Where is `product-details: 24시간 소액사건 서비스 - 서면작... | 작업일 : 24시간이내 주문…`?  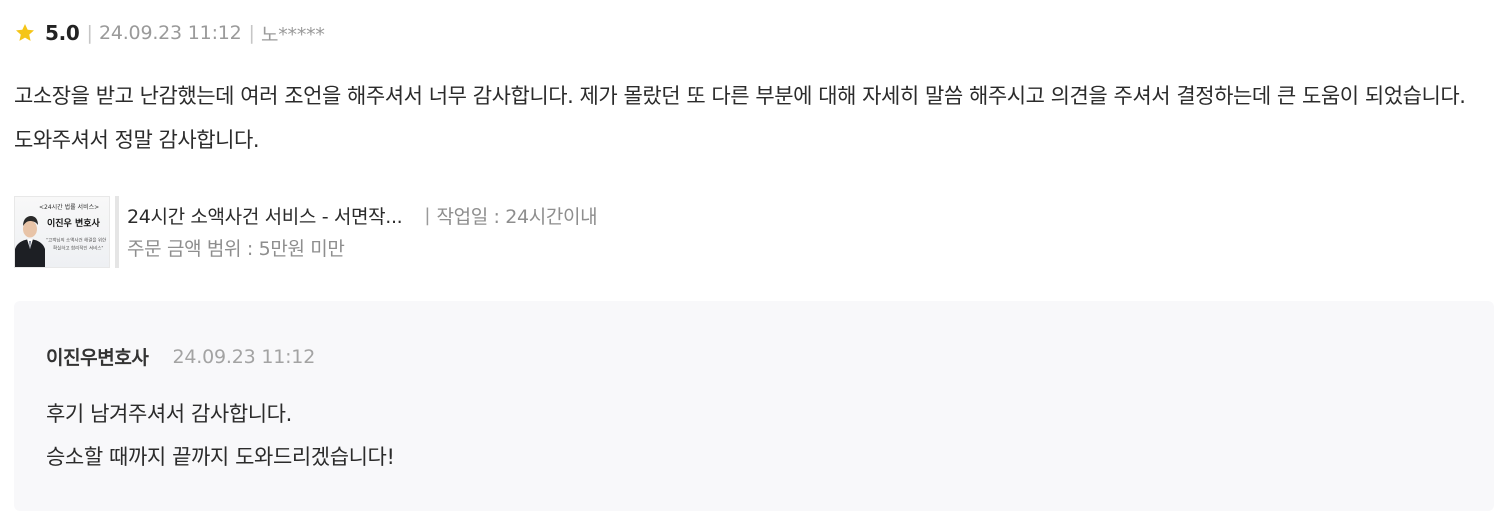 product-details: 24시간 소액사건 서비스 - 서면작... | 작업일 : 24시간이내 주문… is located at coordinates (362, 232).